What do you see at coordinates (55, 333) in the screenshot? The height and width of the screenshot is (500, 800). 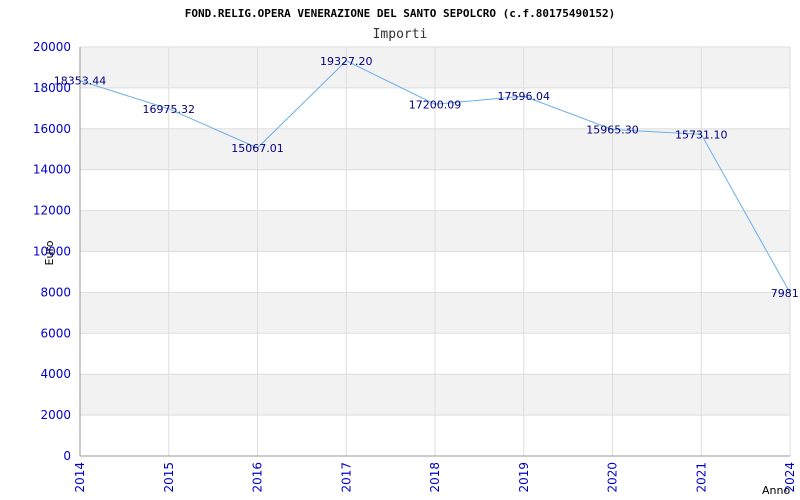 I see `y-tick-label: 6000` at bounding box center [55, 333].